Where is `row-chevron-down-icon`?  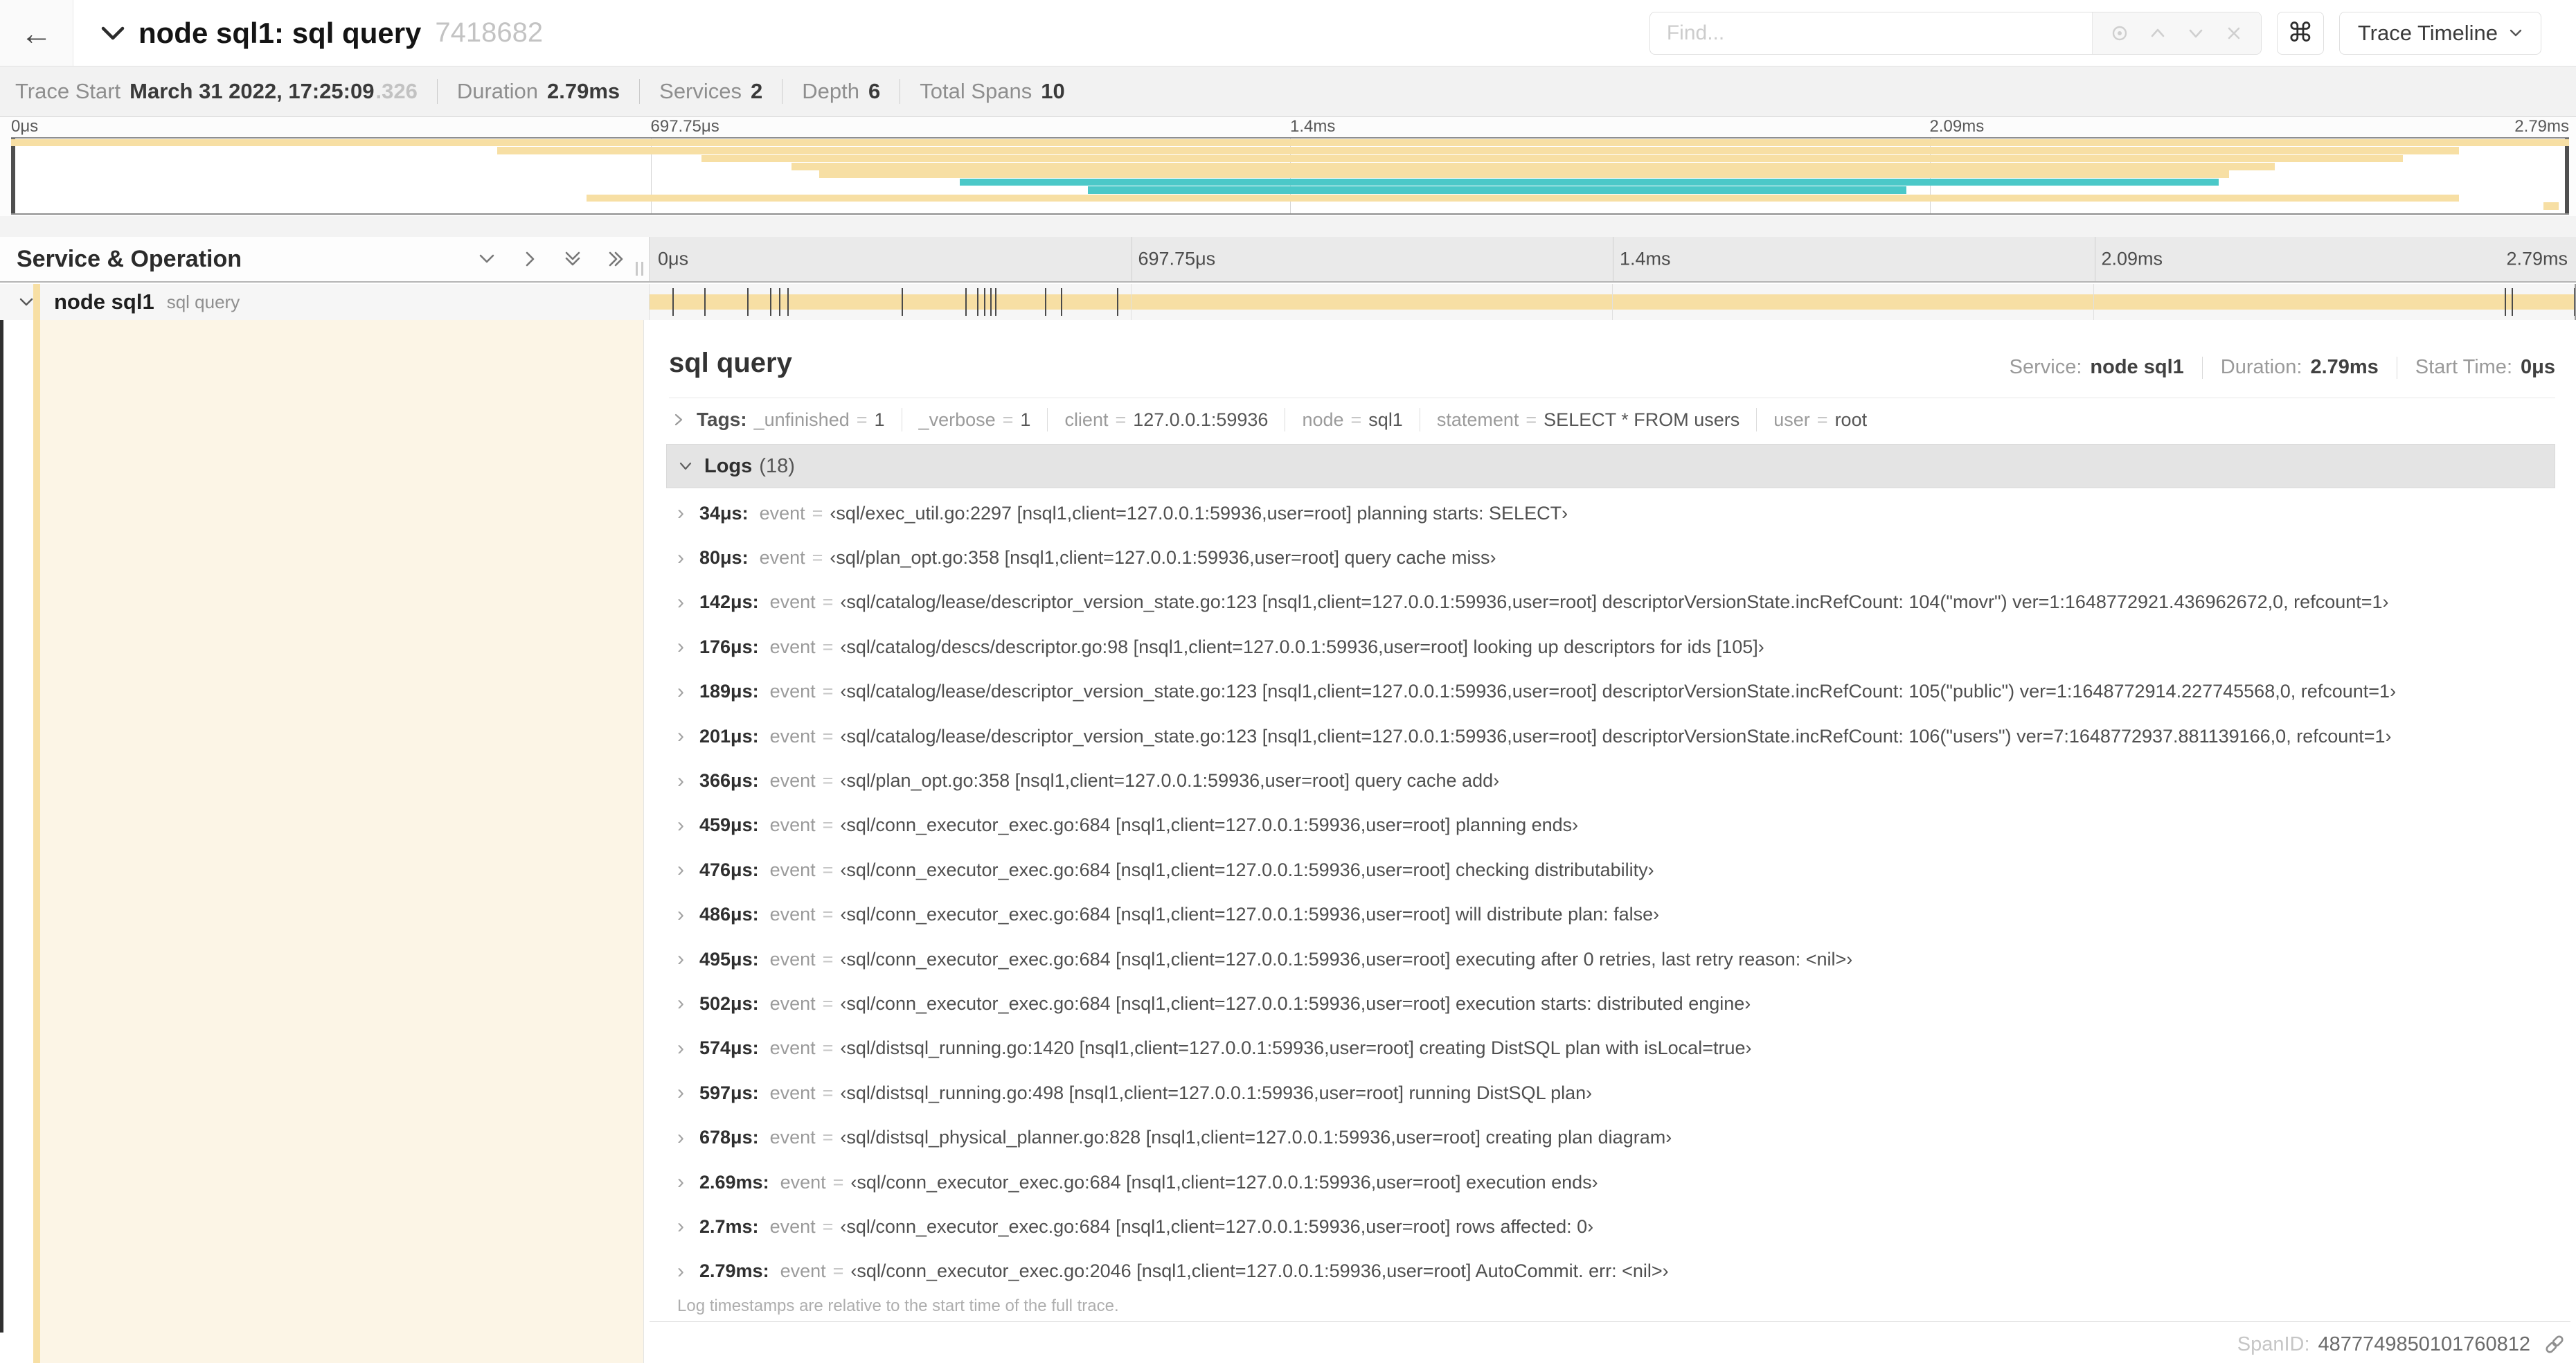 row-chevron-down-icon is located at coordinates (26, 302).